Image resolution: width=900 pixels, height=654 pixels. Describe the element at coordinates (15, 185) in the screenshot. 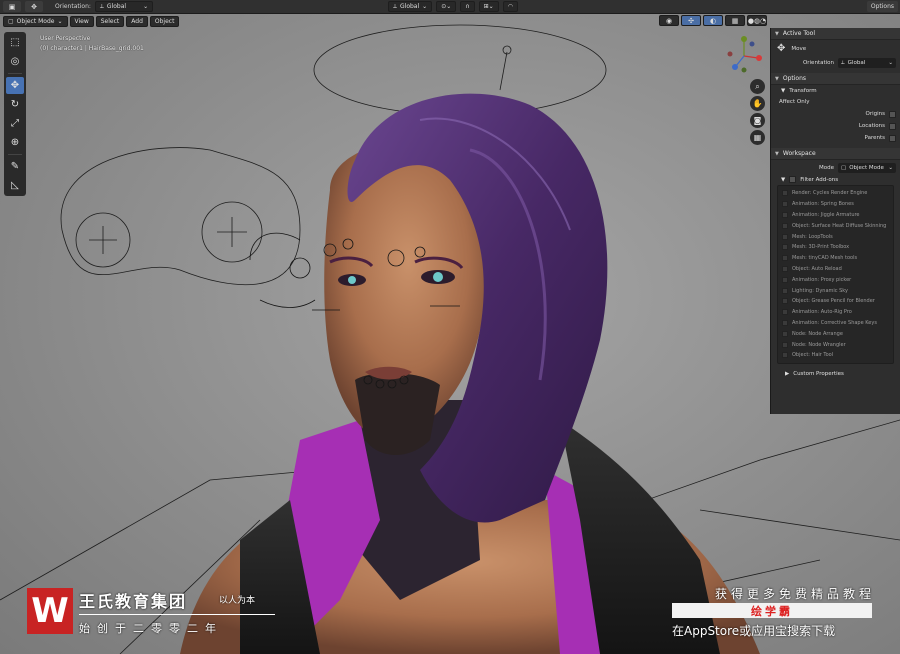

I see `measure-tool: ◺` at that location.